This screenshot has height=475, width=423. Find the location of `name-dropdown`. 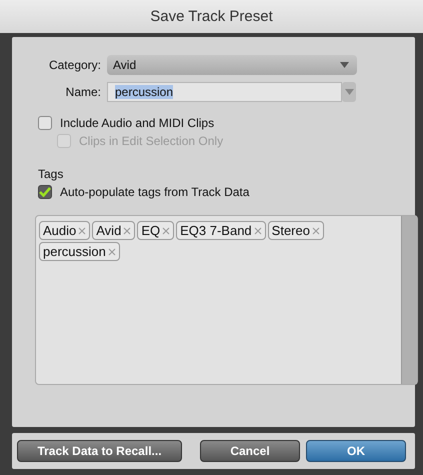

name-dropdown is located at coordinates (349, 92).